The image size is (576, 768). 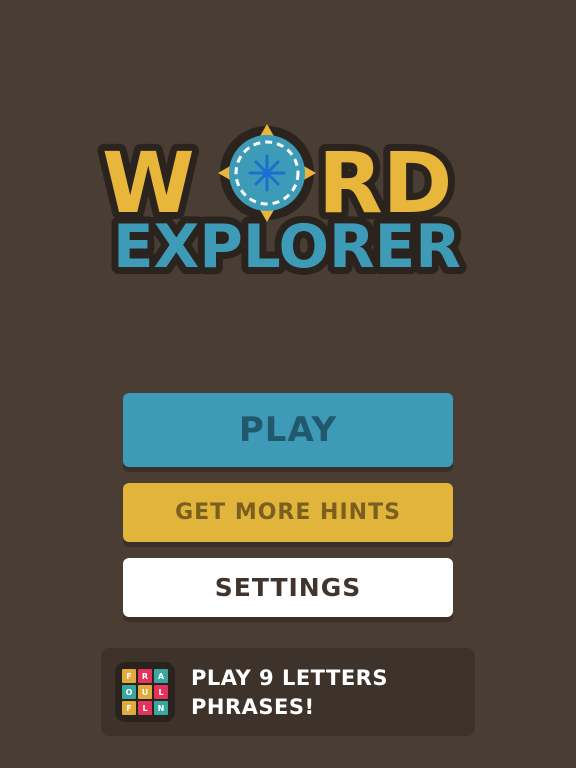 What do you see at coordinates (267, 173) in the screenshot?
I see `compass-icon` at bounding box center [267, 173].